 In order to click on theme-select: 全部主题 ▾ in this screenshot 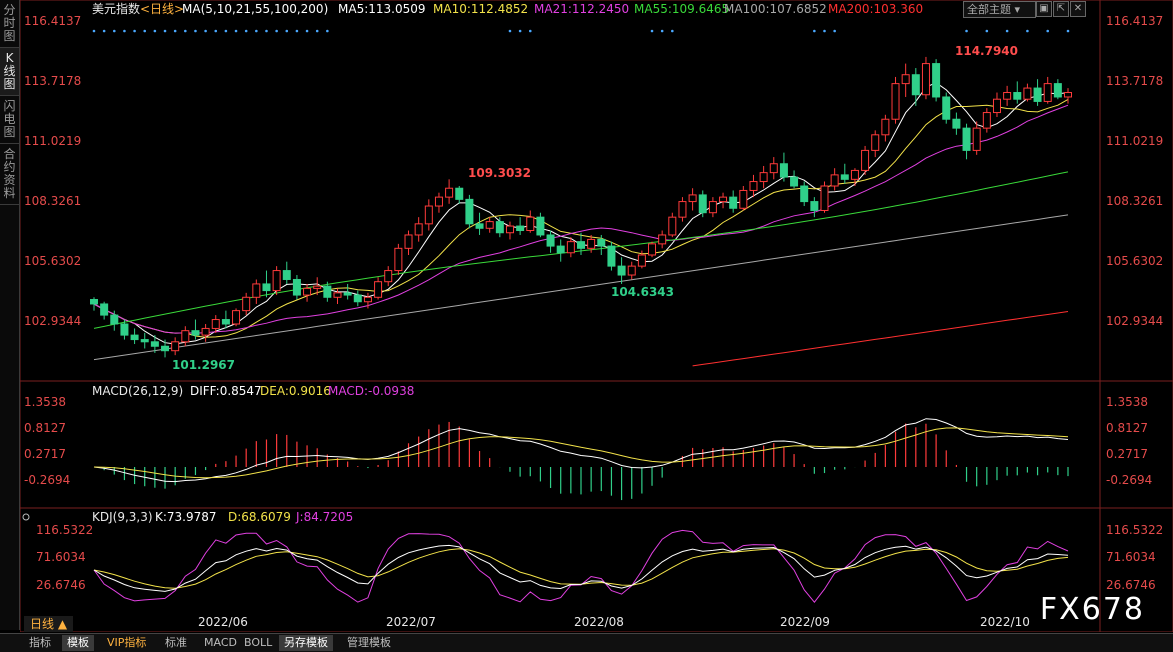, I will do `click(999, 9)`.